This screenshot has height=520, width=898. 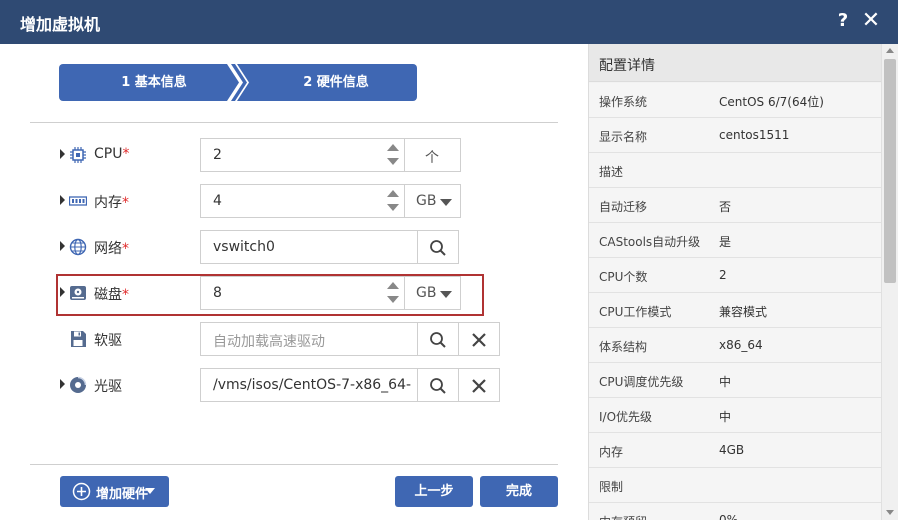 What do you see at coordinates (519, 491) in the screenshot?
I see `finish-button: 完成` at bounding box center [519, 491].